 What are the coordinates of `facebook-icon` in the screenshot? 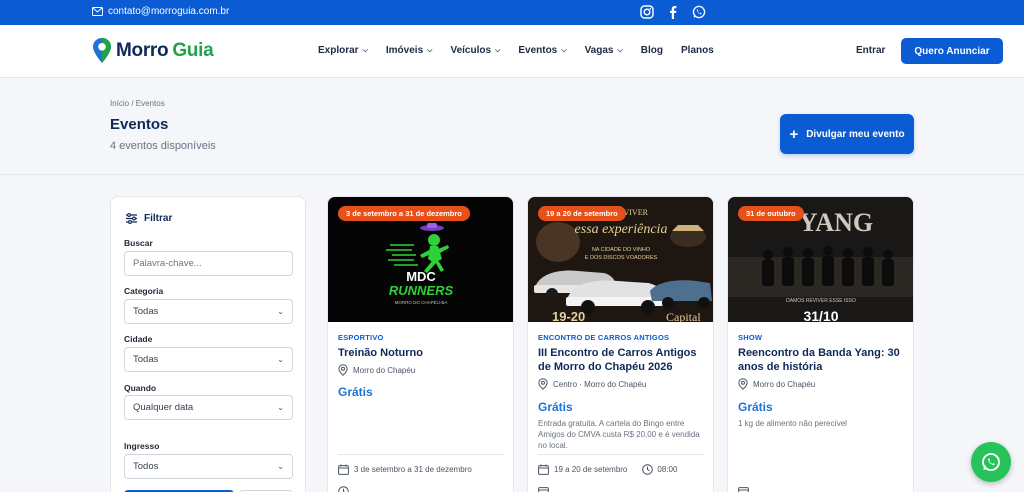 It's located at (673, 12).